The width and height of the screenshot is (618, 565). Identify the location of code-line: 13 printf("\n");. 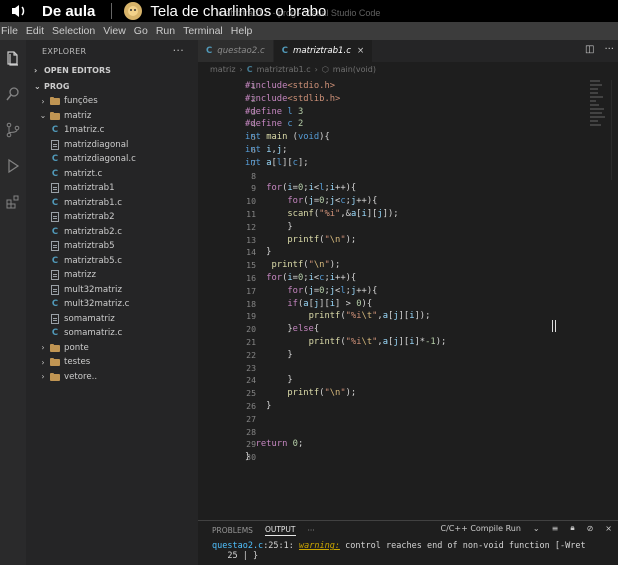
(398, 240).